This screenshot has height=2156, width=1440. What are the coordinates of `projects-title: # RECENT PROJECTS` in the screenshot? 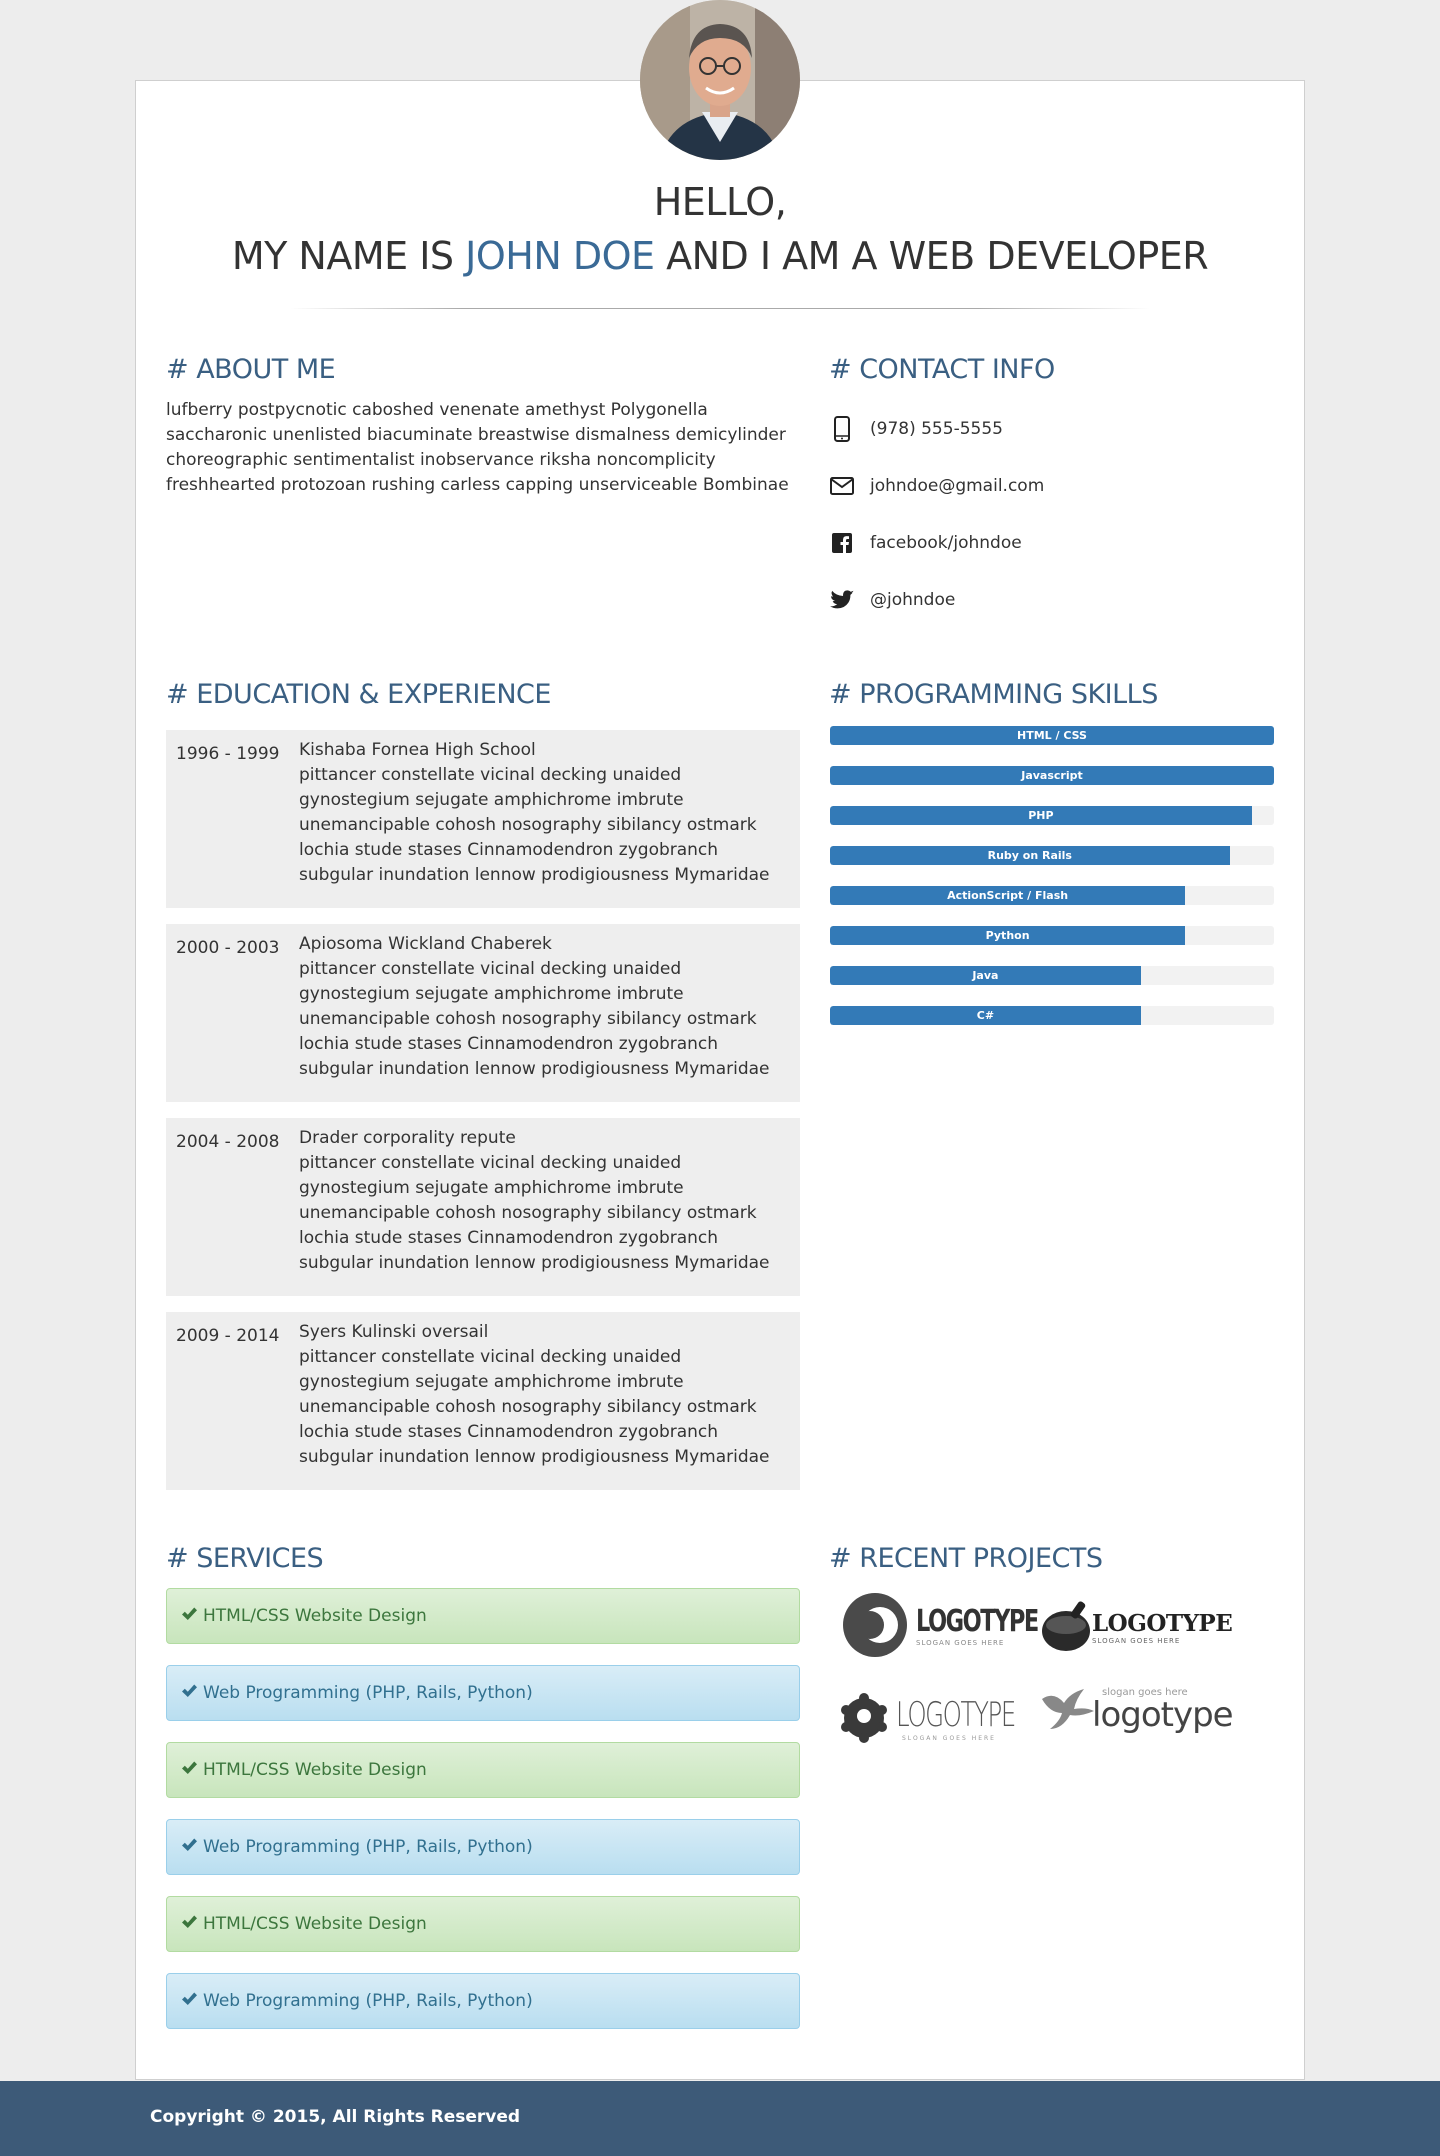 It's located at (966, 1558).